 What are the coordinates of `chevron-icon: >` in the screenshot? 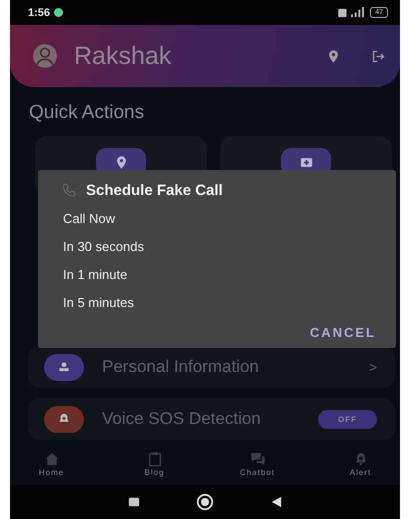 It's located at (372, 367).